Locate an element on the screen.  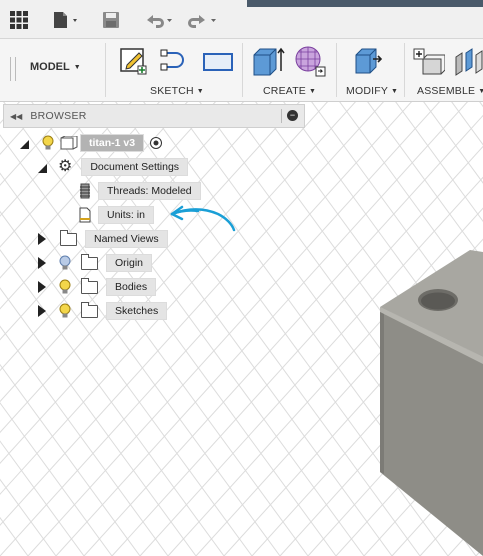
joint-button is located at coordinates (467, 61).